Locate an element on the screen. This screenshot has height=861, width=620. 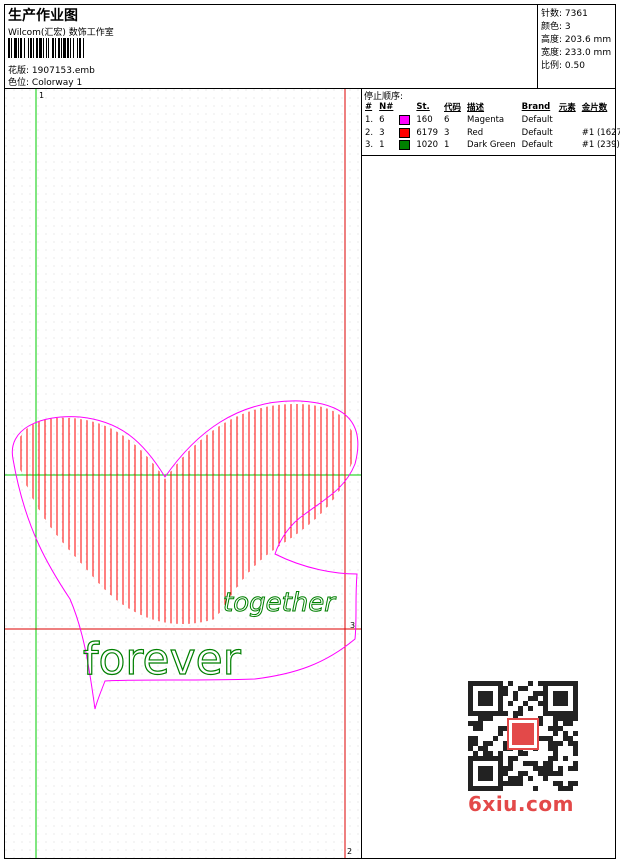
cell-sequins: #1 (1627) is located at coordinates (600, 132).